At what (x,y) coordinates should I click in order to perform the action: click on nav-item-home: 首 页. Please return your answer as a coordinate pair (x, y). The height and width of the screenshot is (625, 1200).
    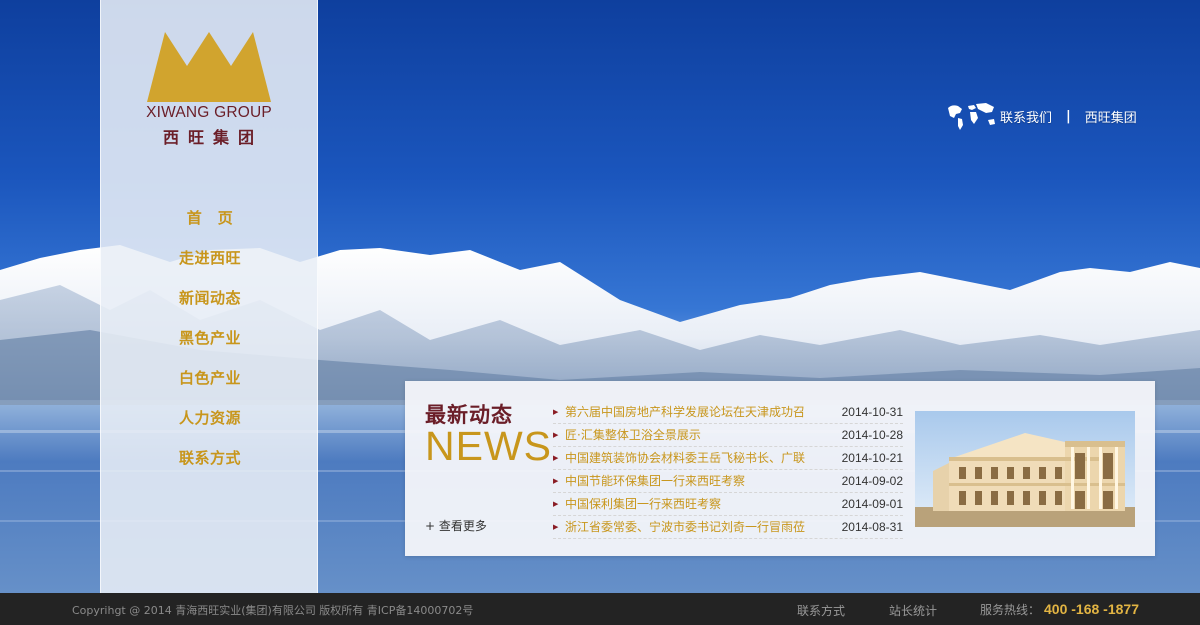
    Looking at the image, I should click on (210, 218).